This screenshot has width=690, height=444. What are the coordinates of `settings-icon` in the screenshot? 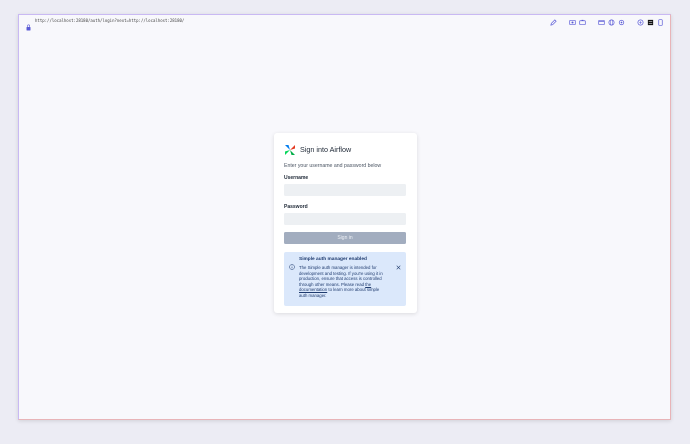 It's located at (621, 22).